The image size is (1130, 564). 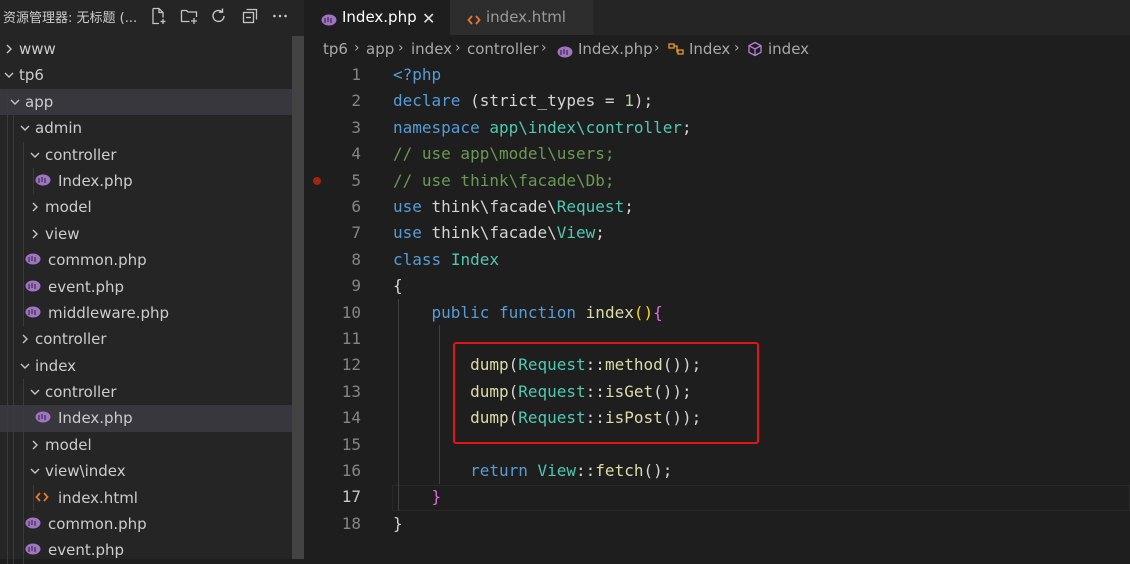 What do you see at coordinates (317, 180) in the screenshot?
I see `breakpoint-icon` at bounding box center [317, 180].